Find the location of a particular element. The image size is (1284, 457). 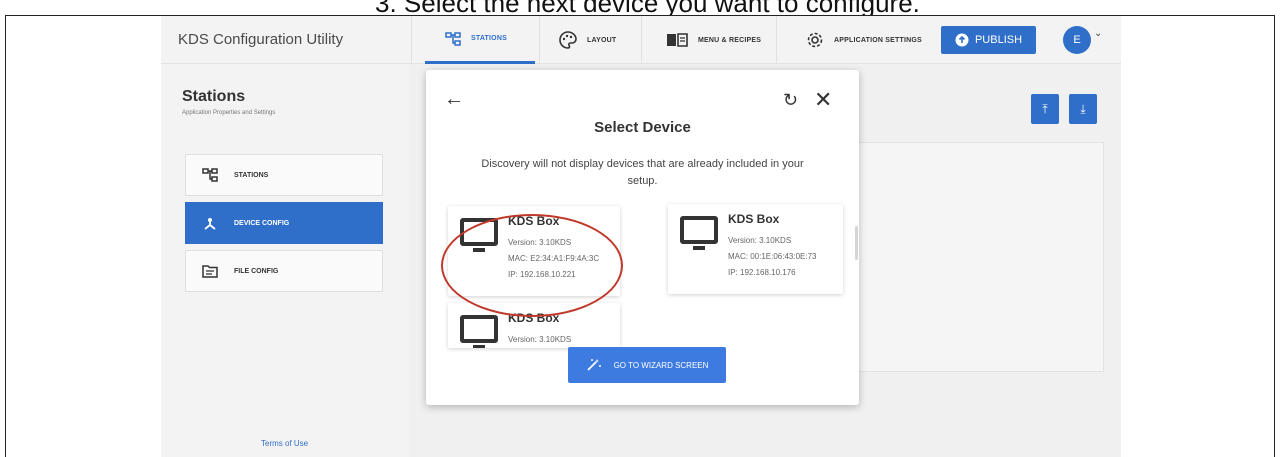

device-name: KDS Box is located at coordinates (754, 219).